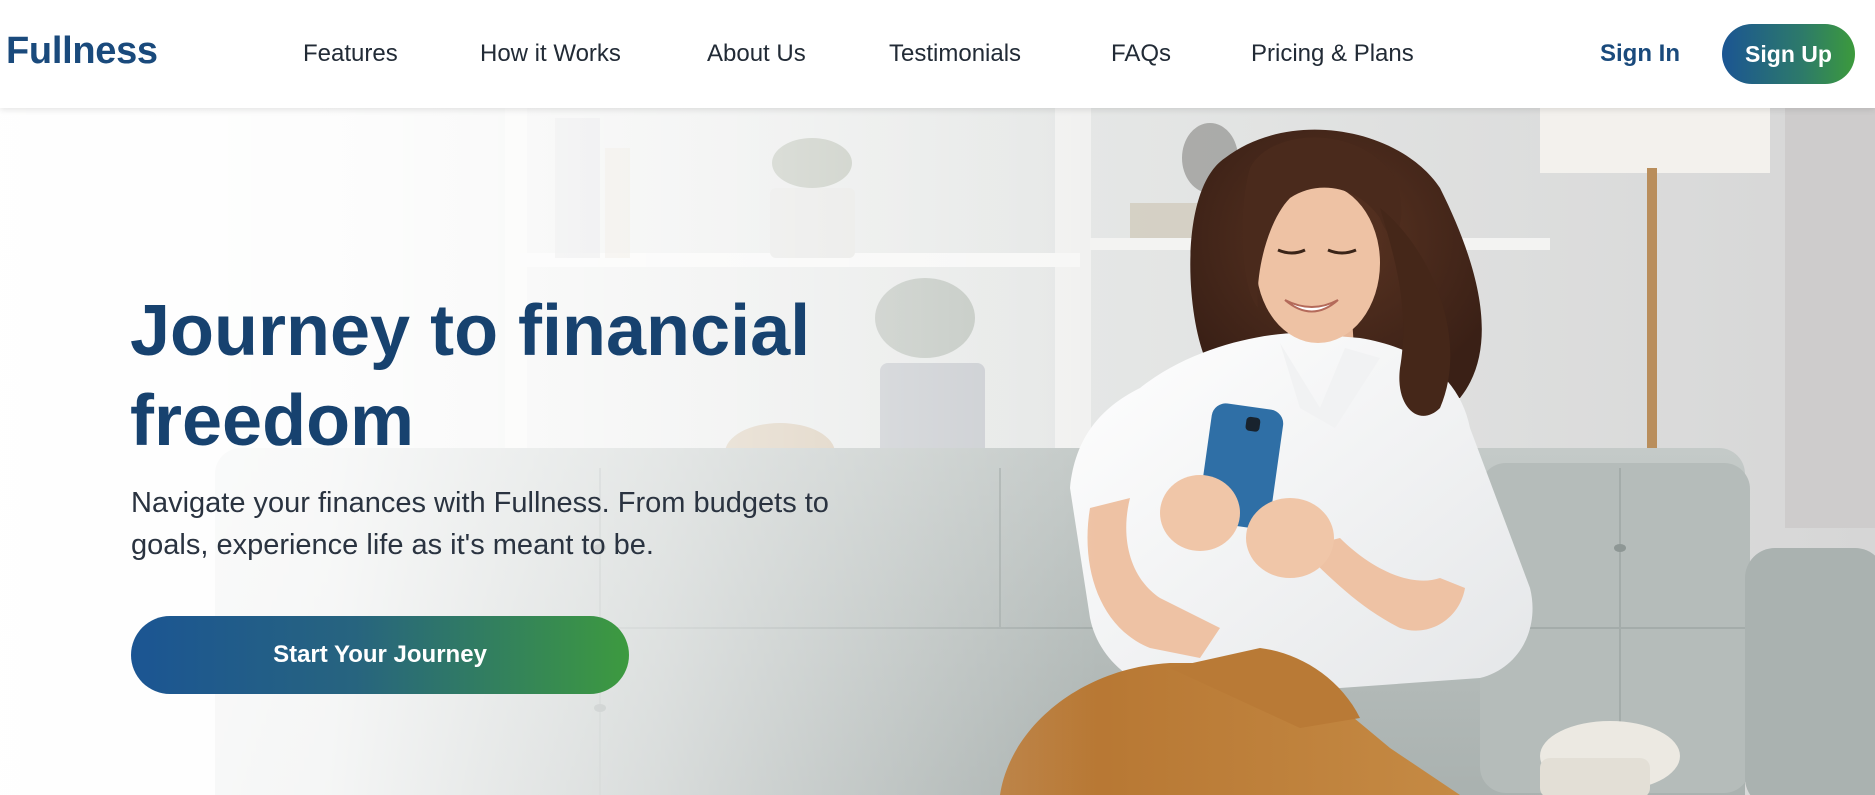  What do you see at coordinates (1332, 54) in the screenshot?
I see `nav-link-pricing-plans: Pricing & Plans` at bounding box center [1332, 54].